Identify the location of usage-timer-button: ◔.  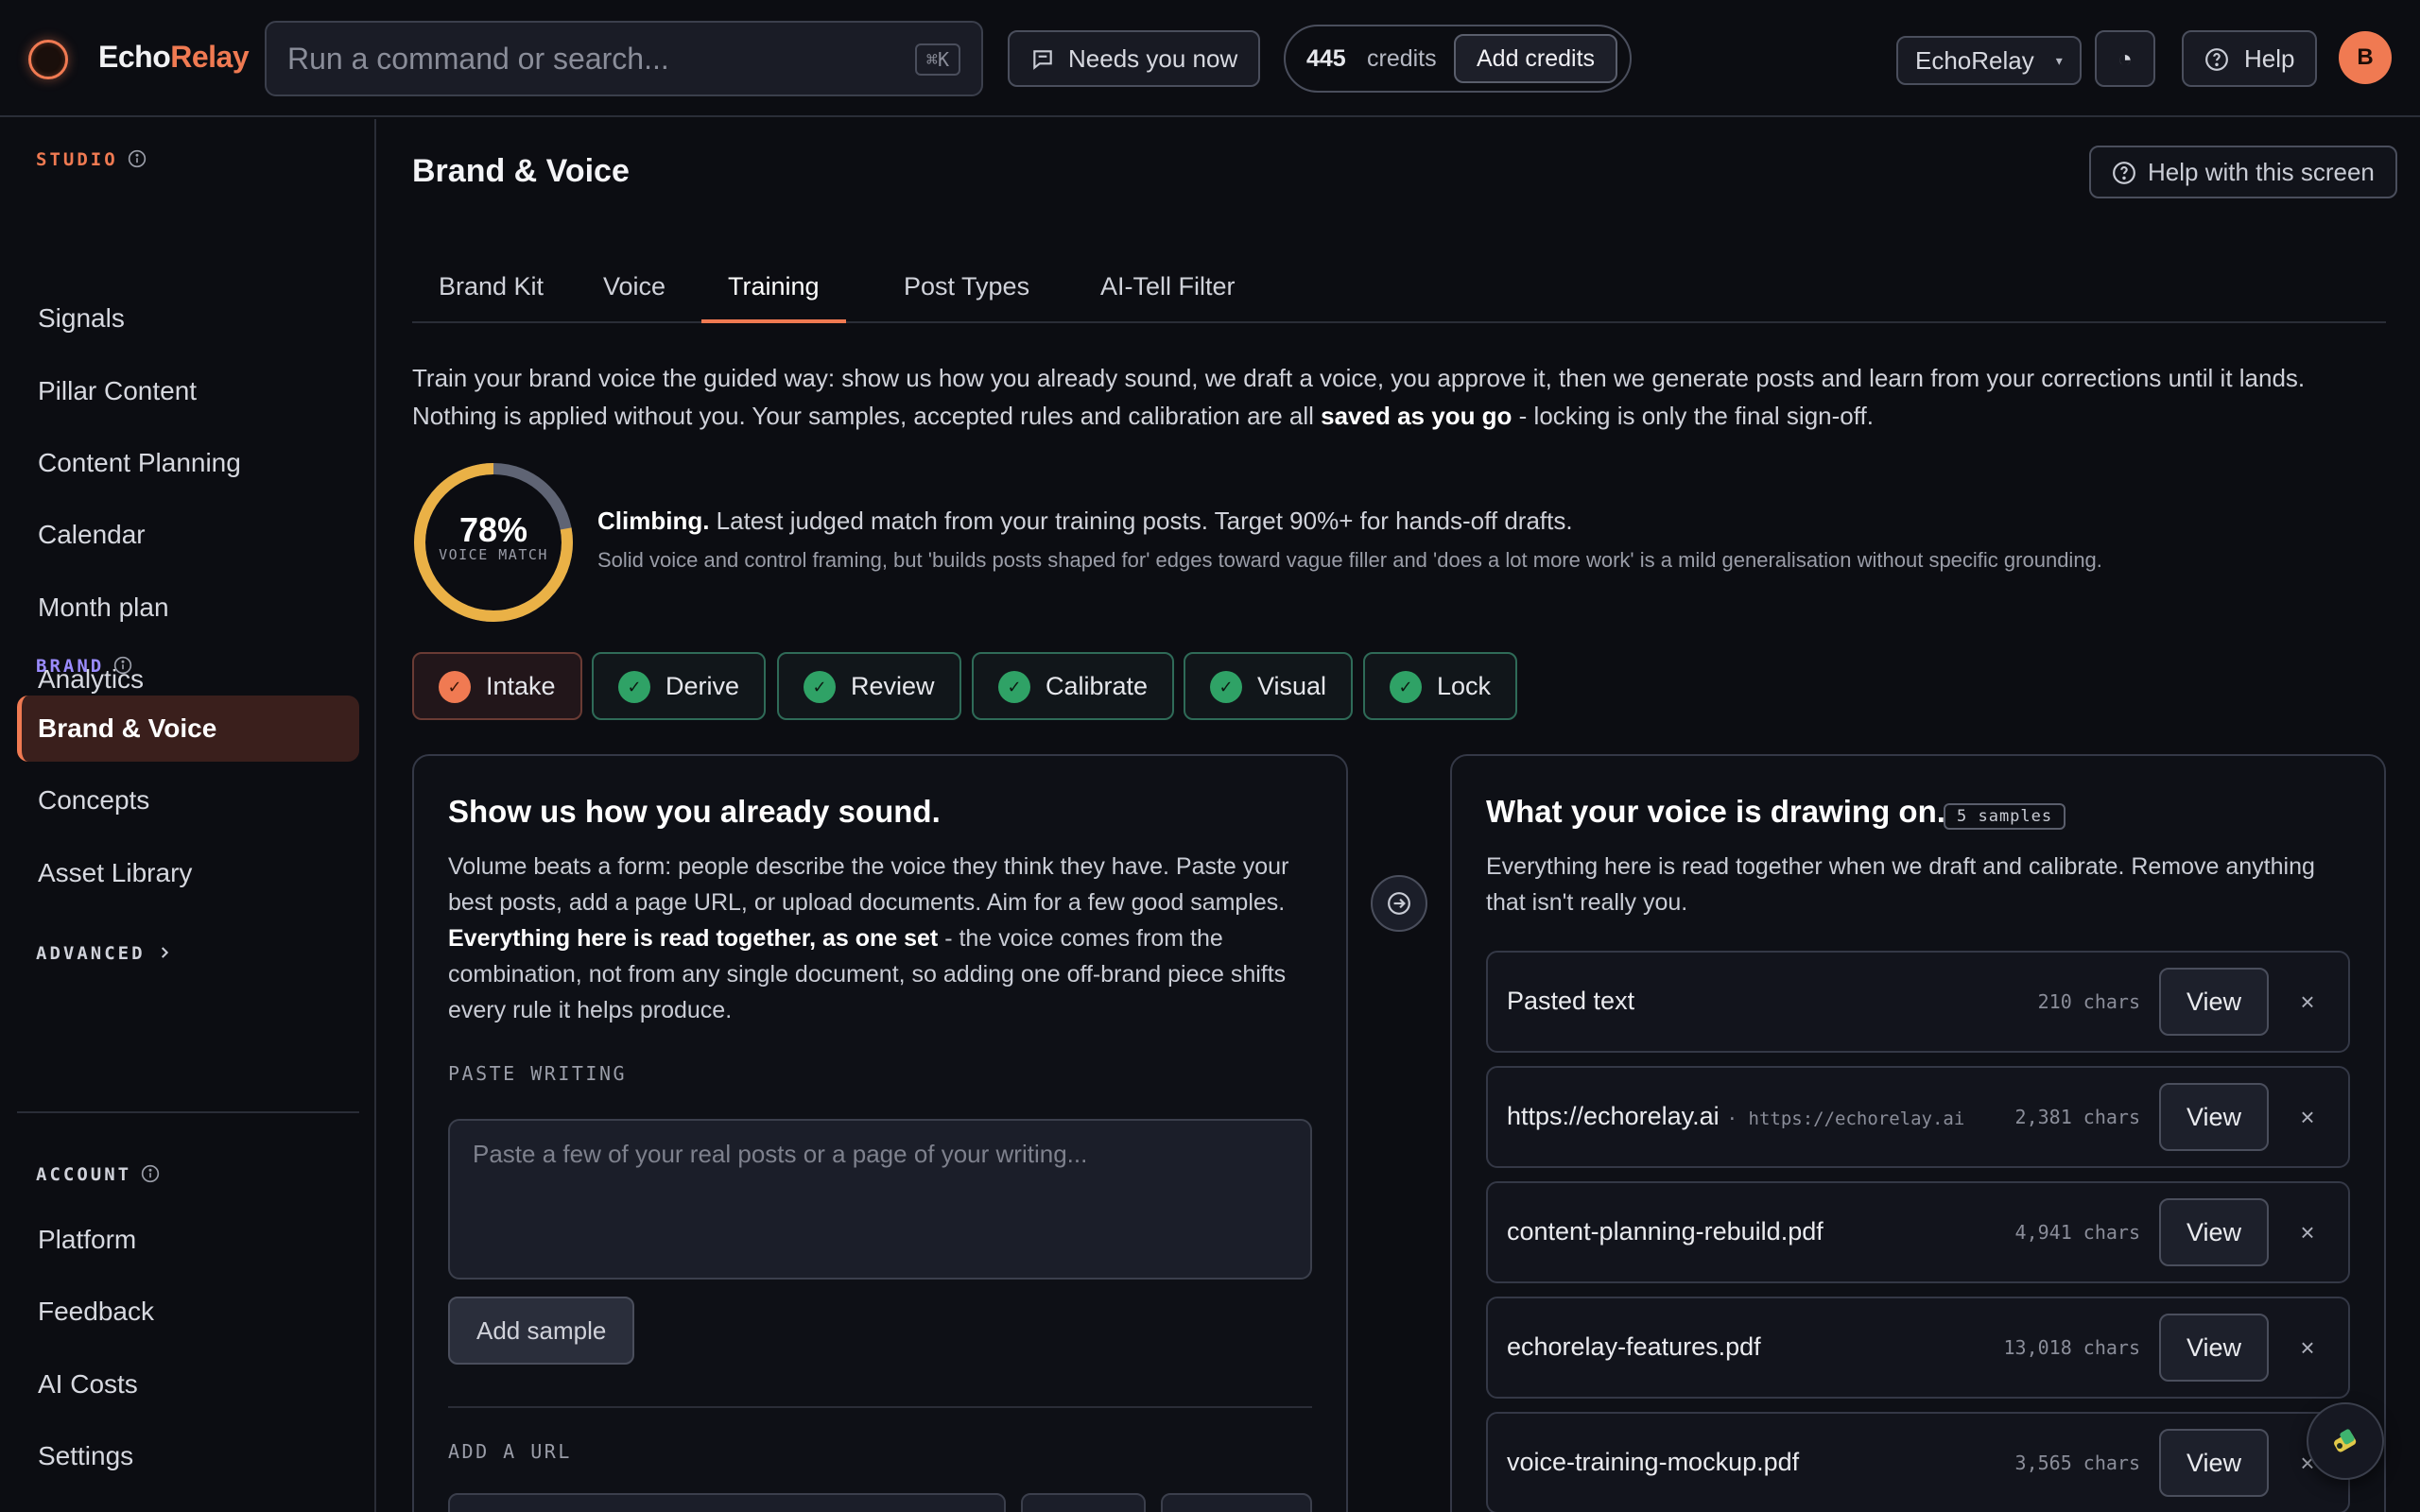
(2125, 58).